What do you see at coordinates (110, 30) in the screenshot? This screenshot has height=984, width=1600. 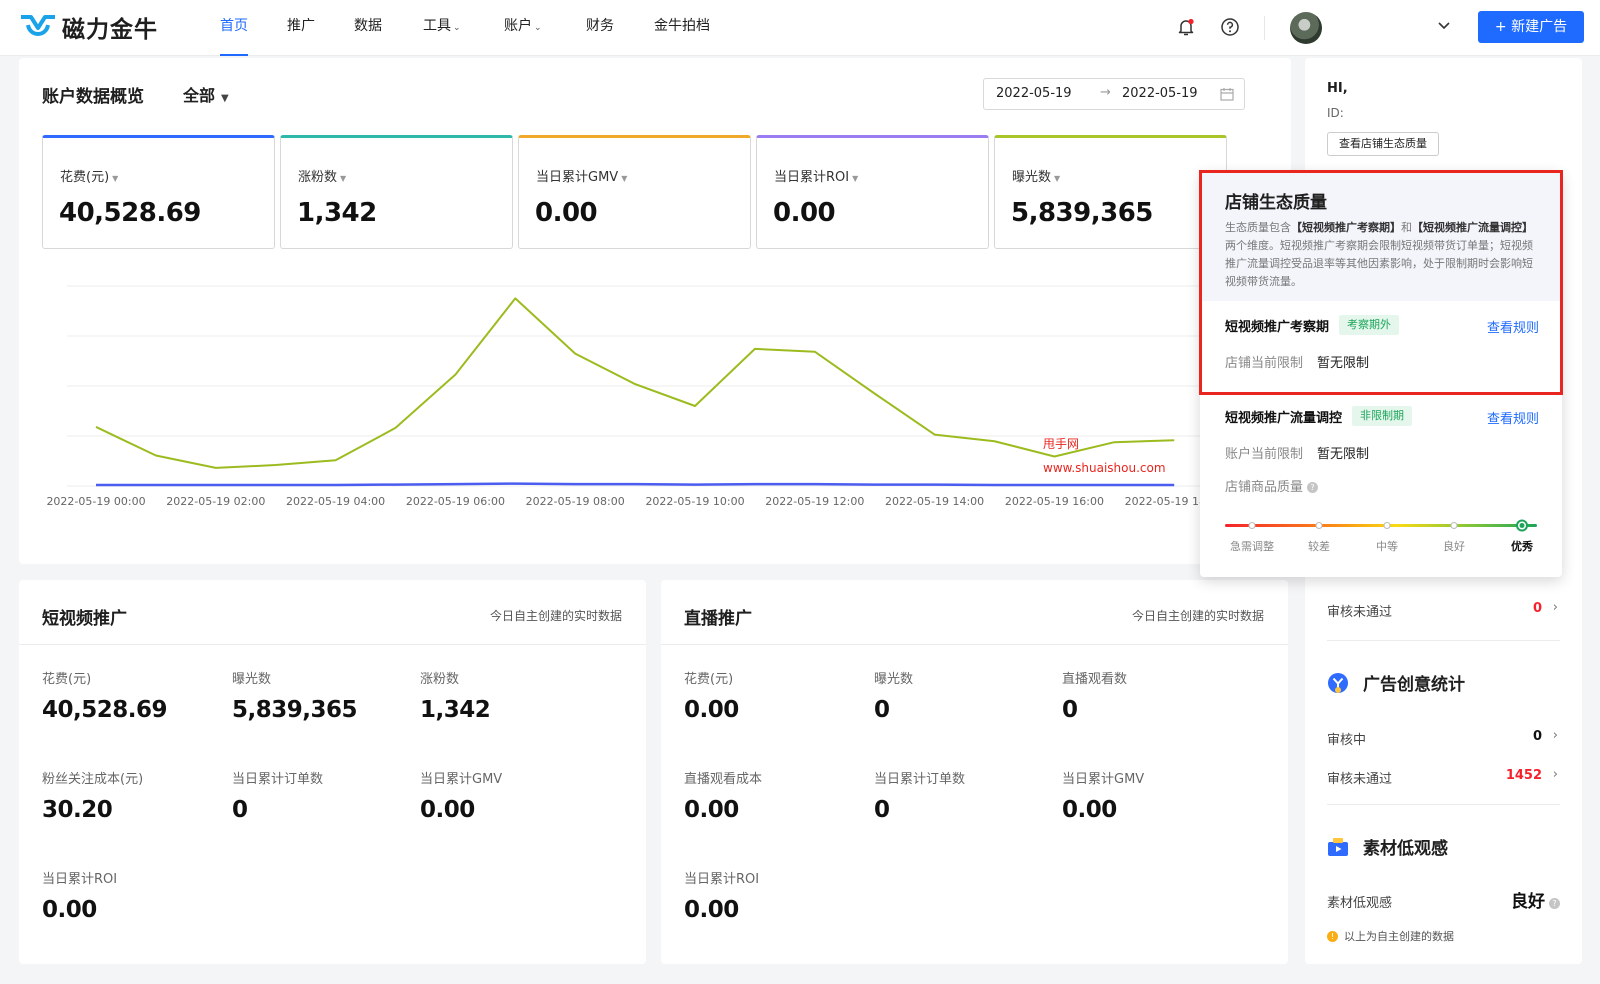 I see `brand-name: 磁力金牛` at bounding box center [110, 30].